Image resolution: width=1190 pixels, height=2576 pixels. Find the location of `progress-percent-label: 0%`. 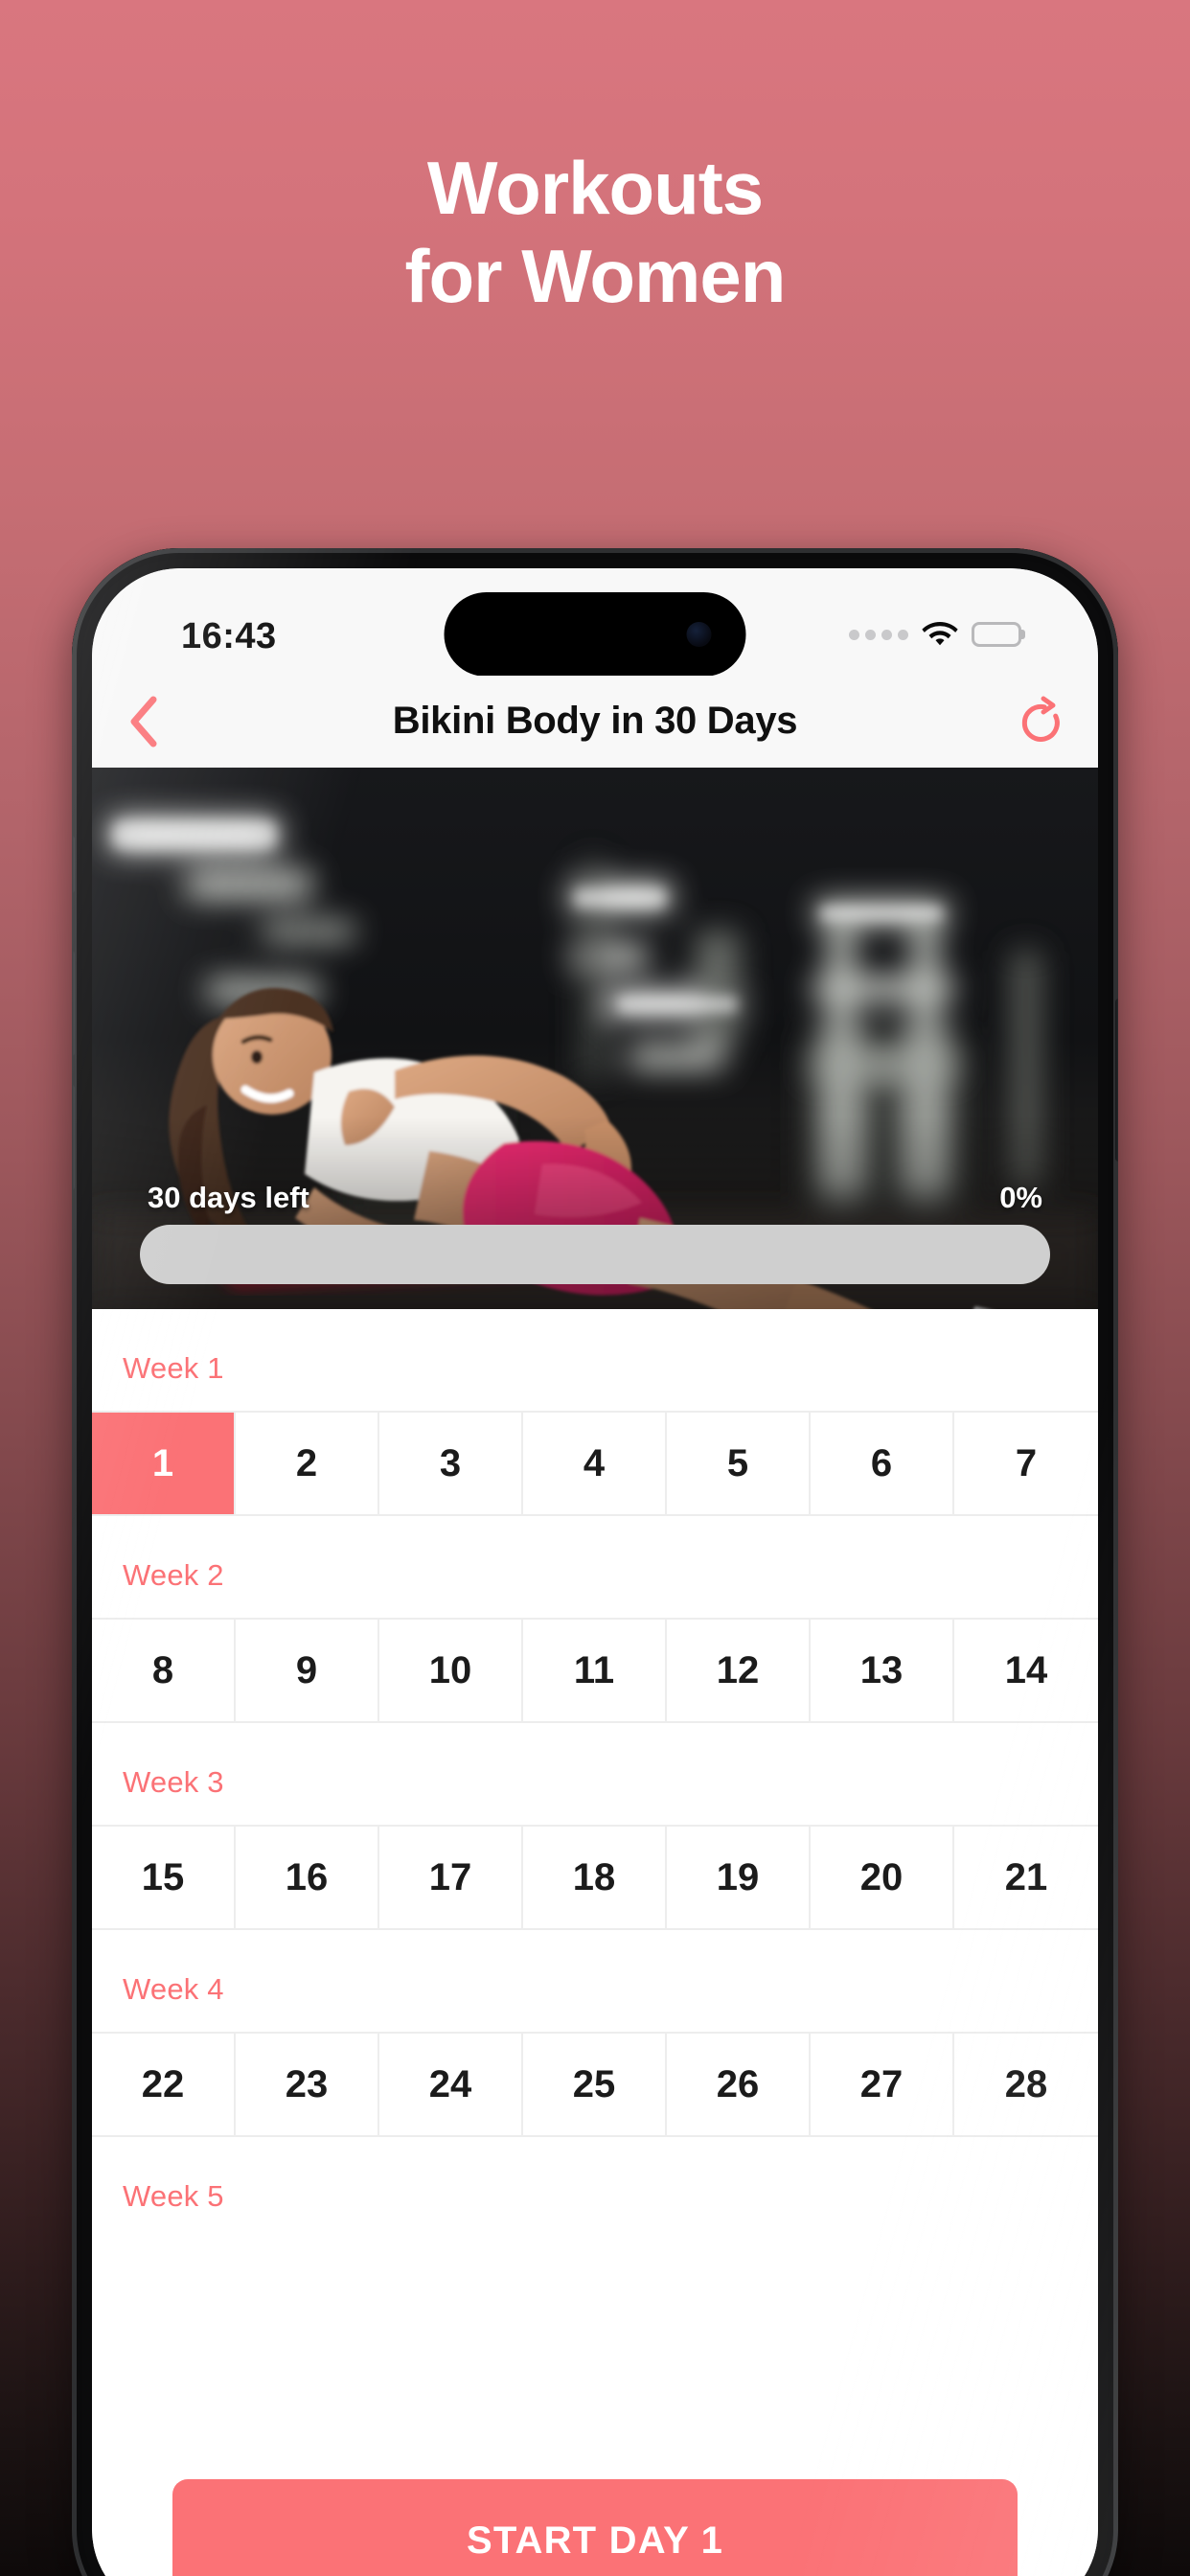

progress-percent-label: 0% is located at coordinates (1020, 1197).